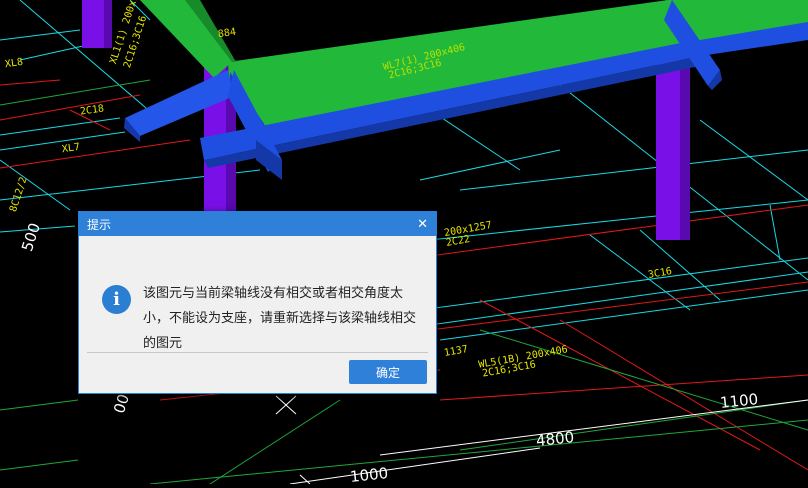  Describe the element at coordinates (99, 224) in the screenshot. I see `dialog-title: 提示` at that location.